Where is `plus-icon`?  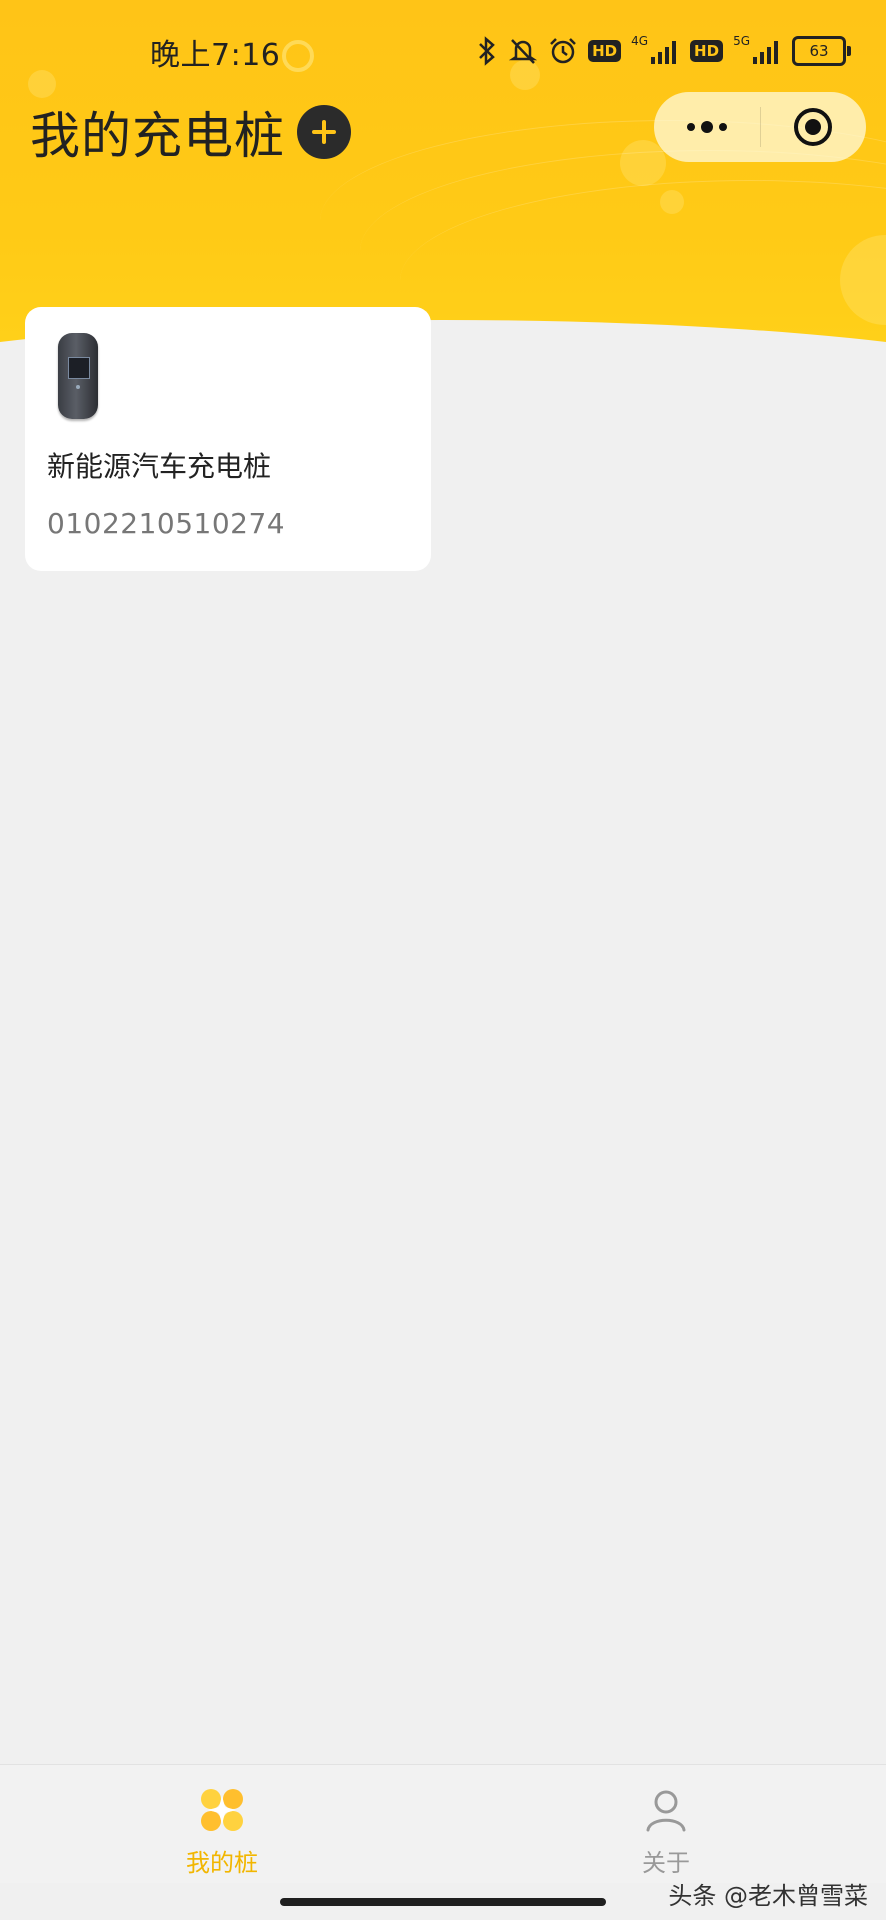 plus-icon is located at coordinates (324, 132).